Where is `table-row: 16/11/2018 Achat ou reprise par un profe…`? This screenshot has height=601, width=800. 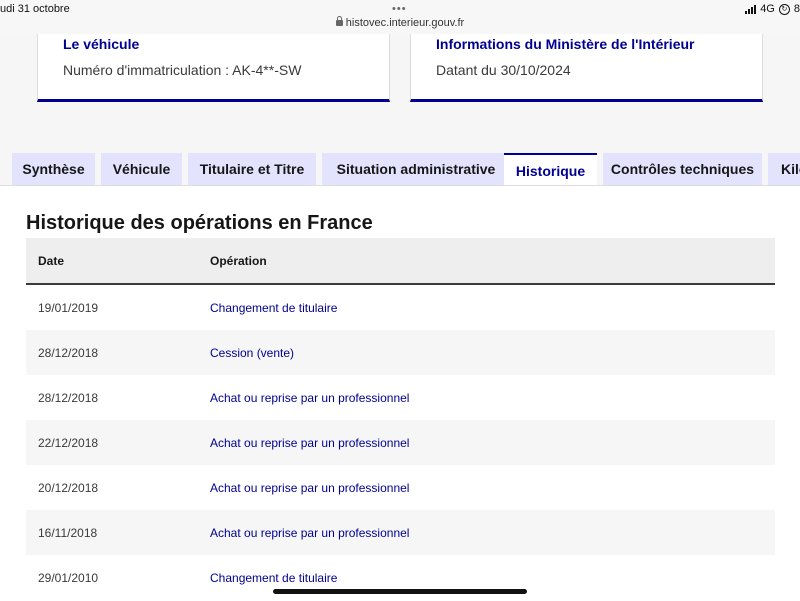 table-row: 16/11/2018 Achat ou reprise par un profe… is located at coordinates (400, 532).